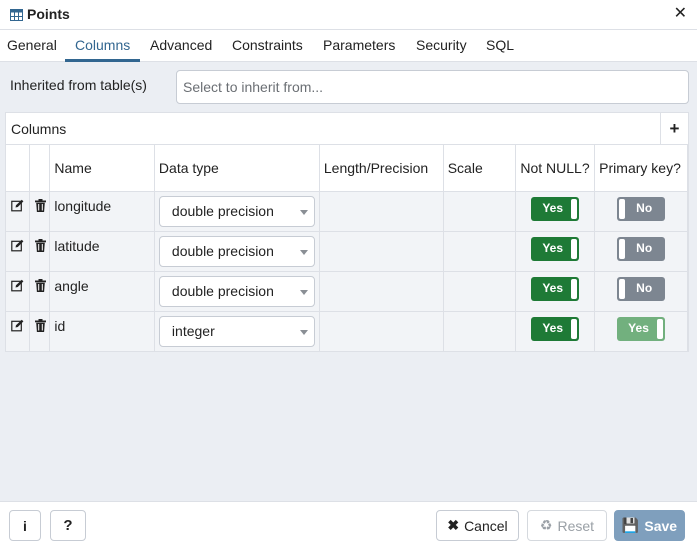 The height and width of the screenshot is (546, 697). Describe the element at coordinates (441, 45) in the screenshot. I see `tab-security: Security` at that location.